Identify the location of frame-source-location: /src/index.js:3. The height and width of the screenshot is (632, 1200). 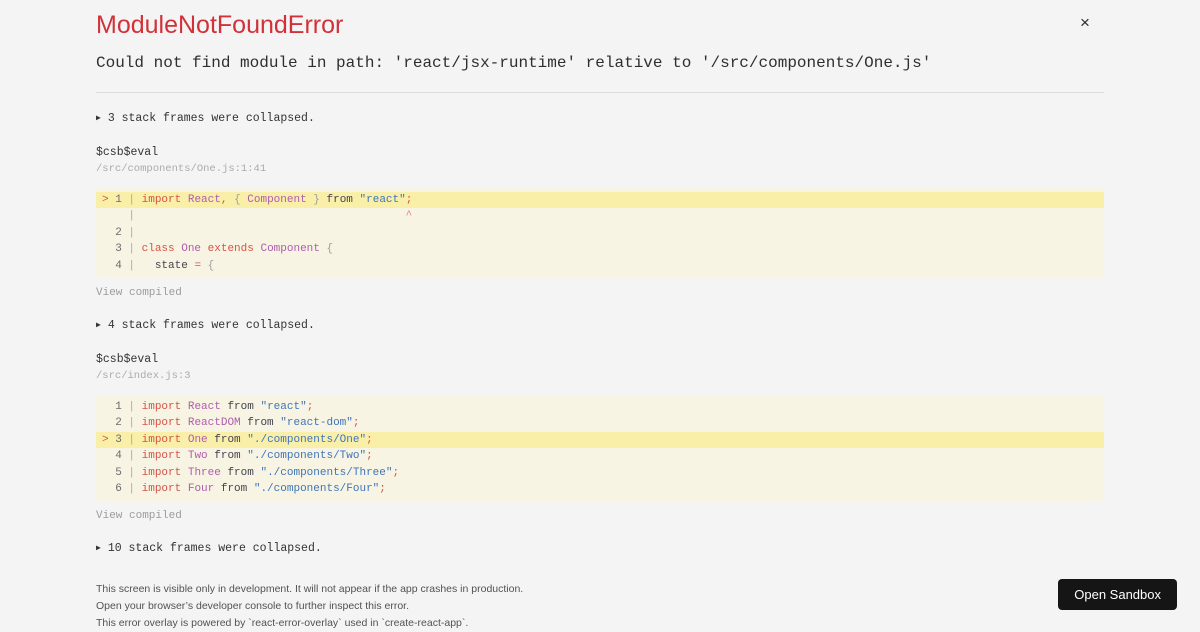
(143, 376).